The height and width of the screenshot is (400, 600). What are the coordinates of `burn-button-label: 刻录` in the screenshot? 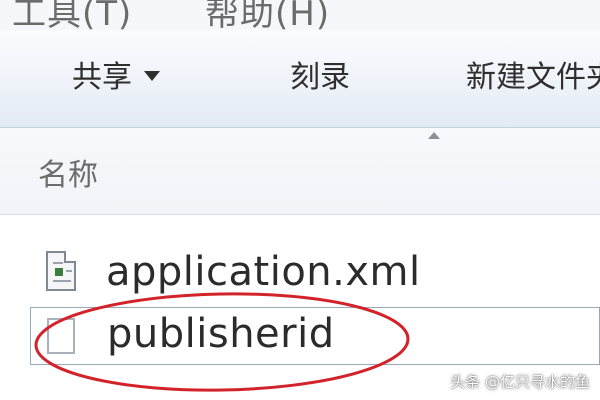 It's located at (320, 77).